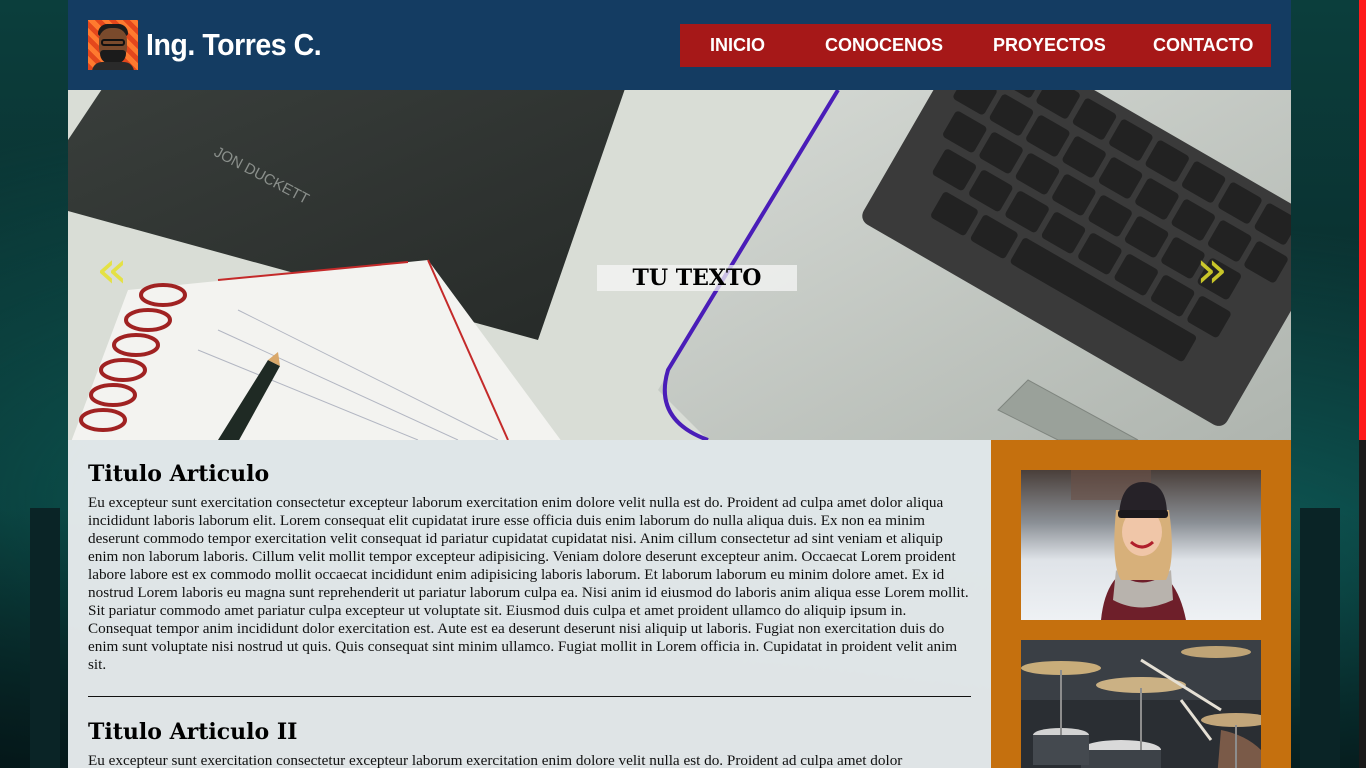 This screenshot has width=1366, height=768. Describe the element at coordinates (737, 45) in the screenshot. I see `nav-item-inicio: INICIO` at that location.